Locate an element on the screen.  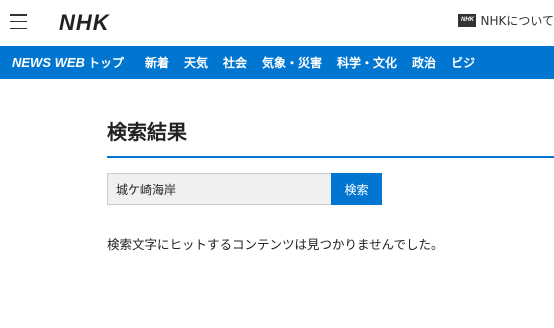
nav-item-business: ビジ is located at coordinates (463, 62).